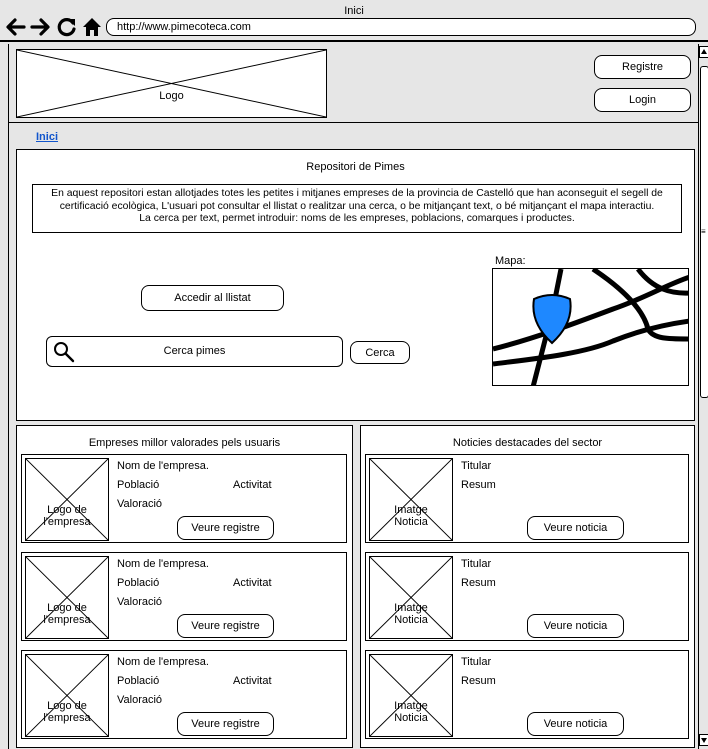  I want to click on interactive-map, so click(590, 327).